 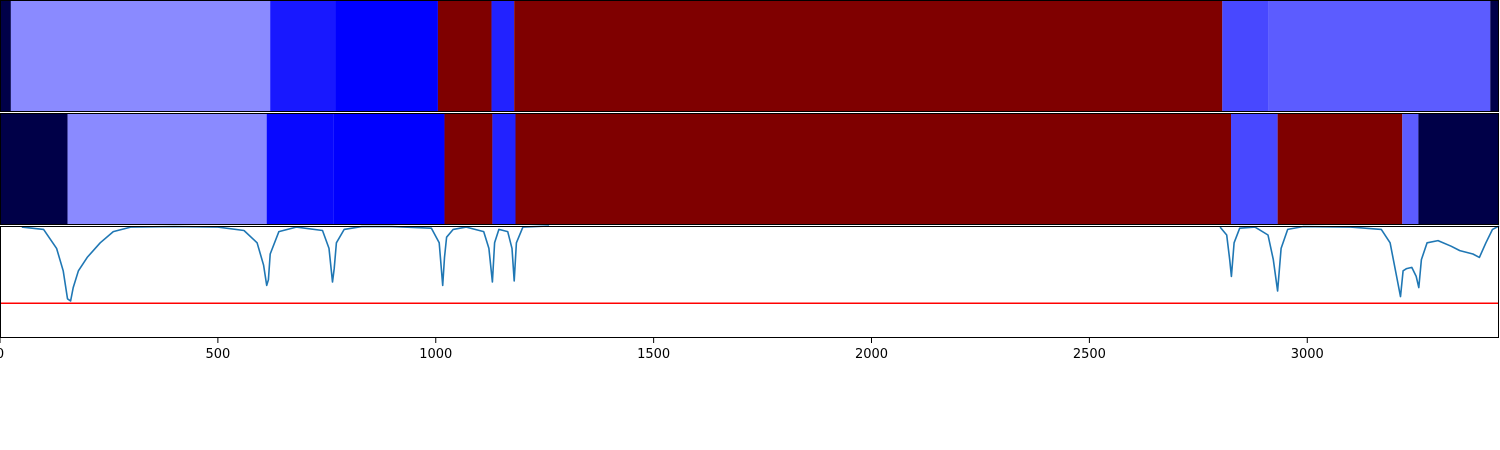 I want to click on x-tick-label-500: 500, so click(x=217, y=354).